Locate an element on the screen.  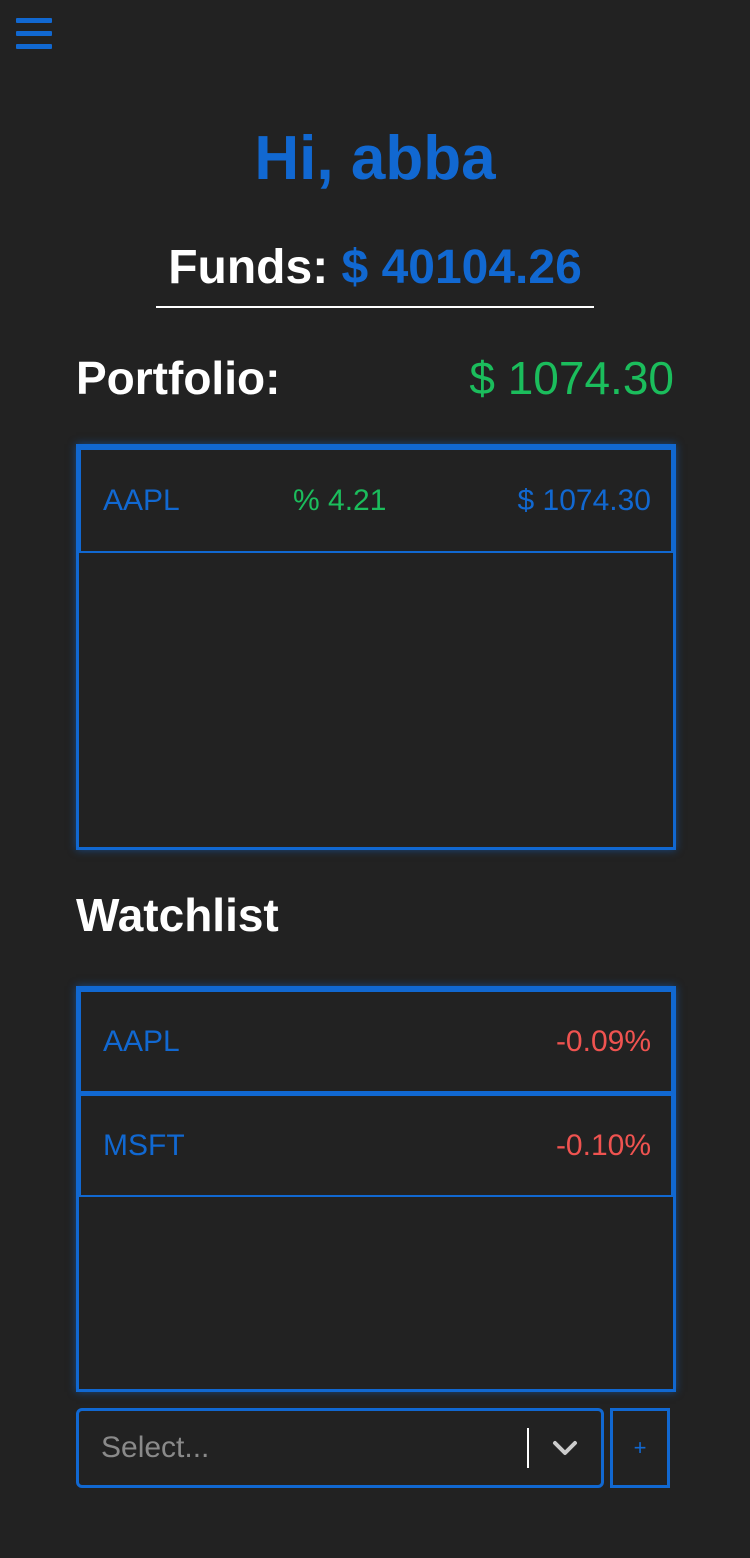
portfolio-value: $ 1074.30 is located at coordinates (584, 500).